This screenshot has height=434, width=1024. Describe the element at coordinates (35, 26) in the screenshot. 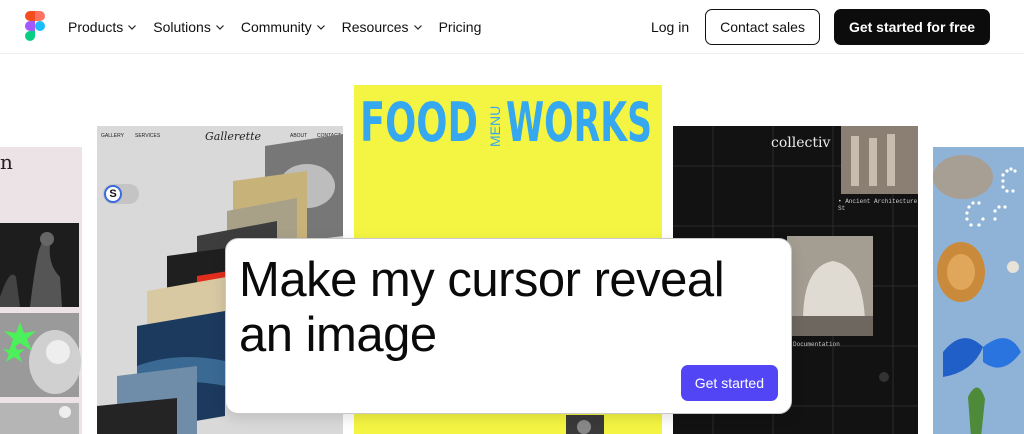

I see `figma-logo-icon` at that location.